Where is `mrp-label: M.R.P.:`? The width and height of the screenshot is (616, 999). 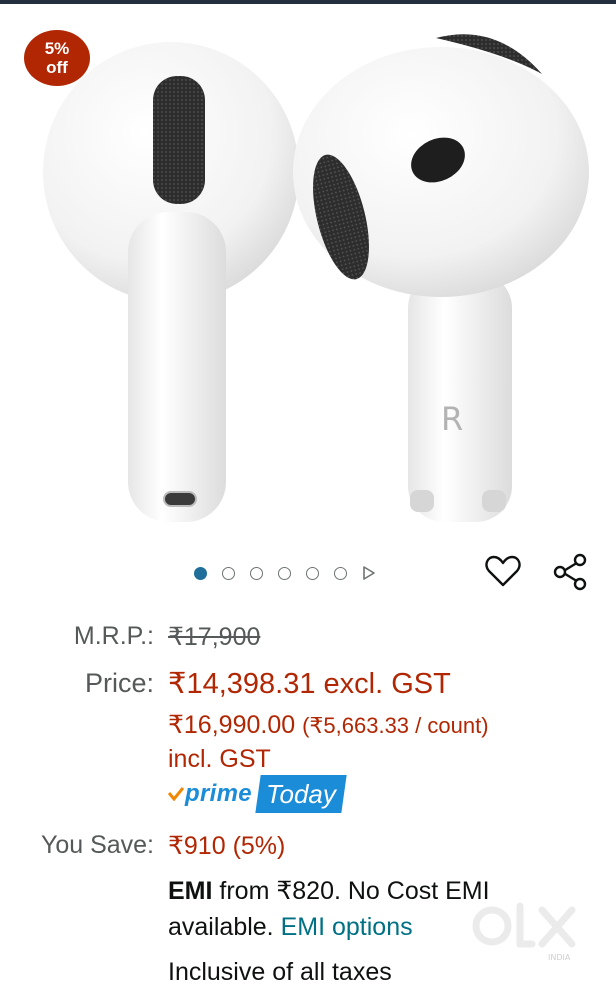
mrp-label: M.R.P.: is located at coordinates (113, 636).